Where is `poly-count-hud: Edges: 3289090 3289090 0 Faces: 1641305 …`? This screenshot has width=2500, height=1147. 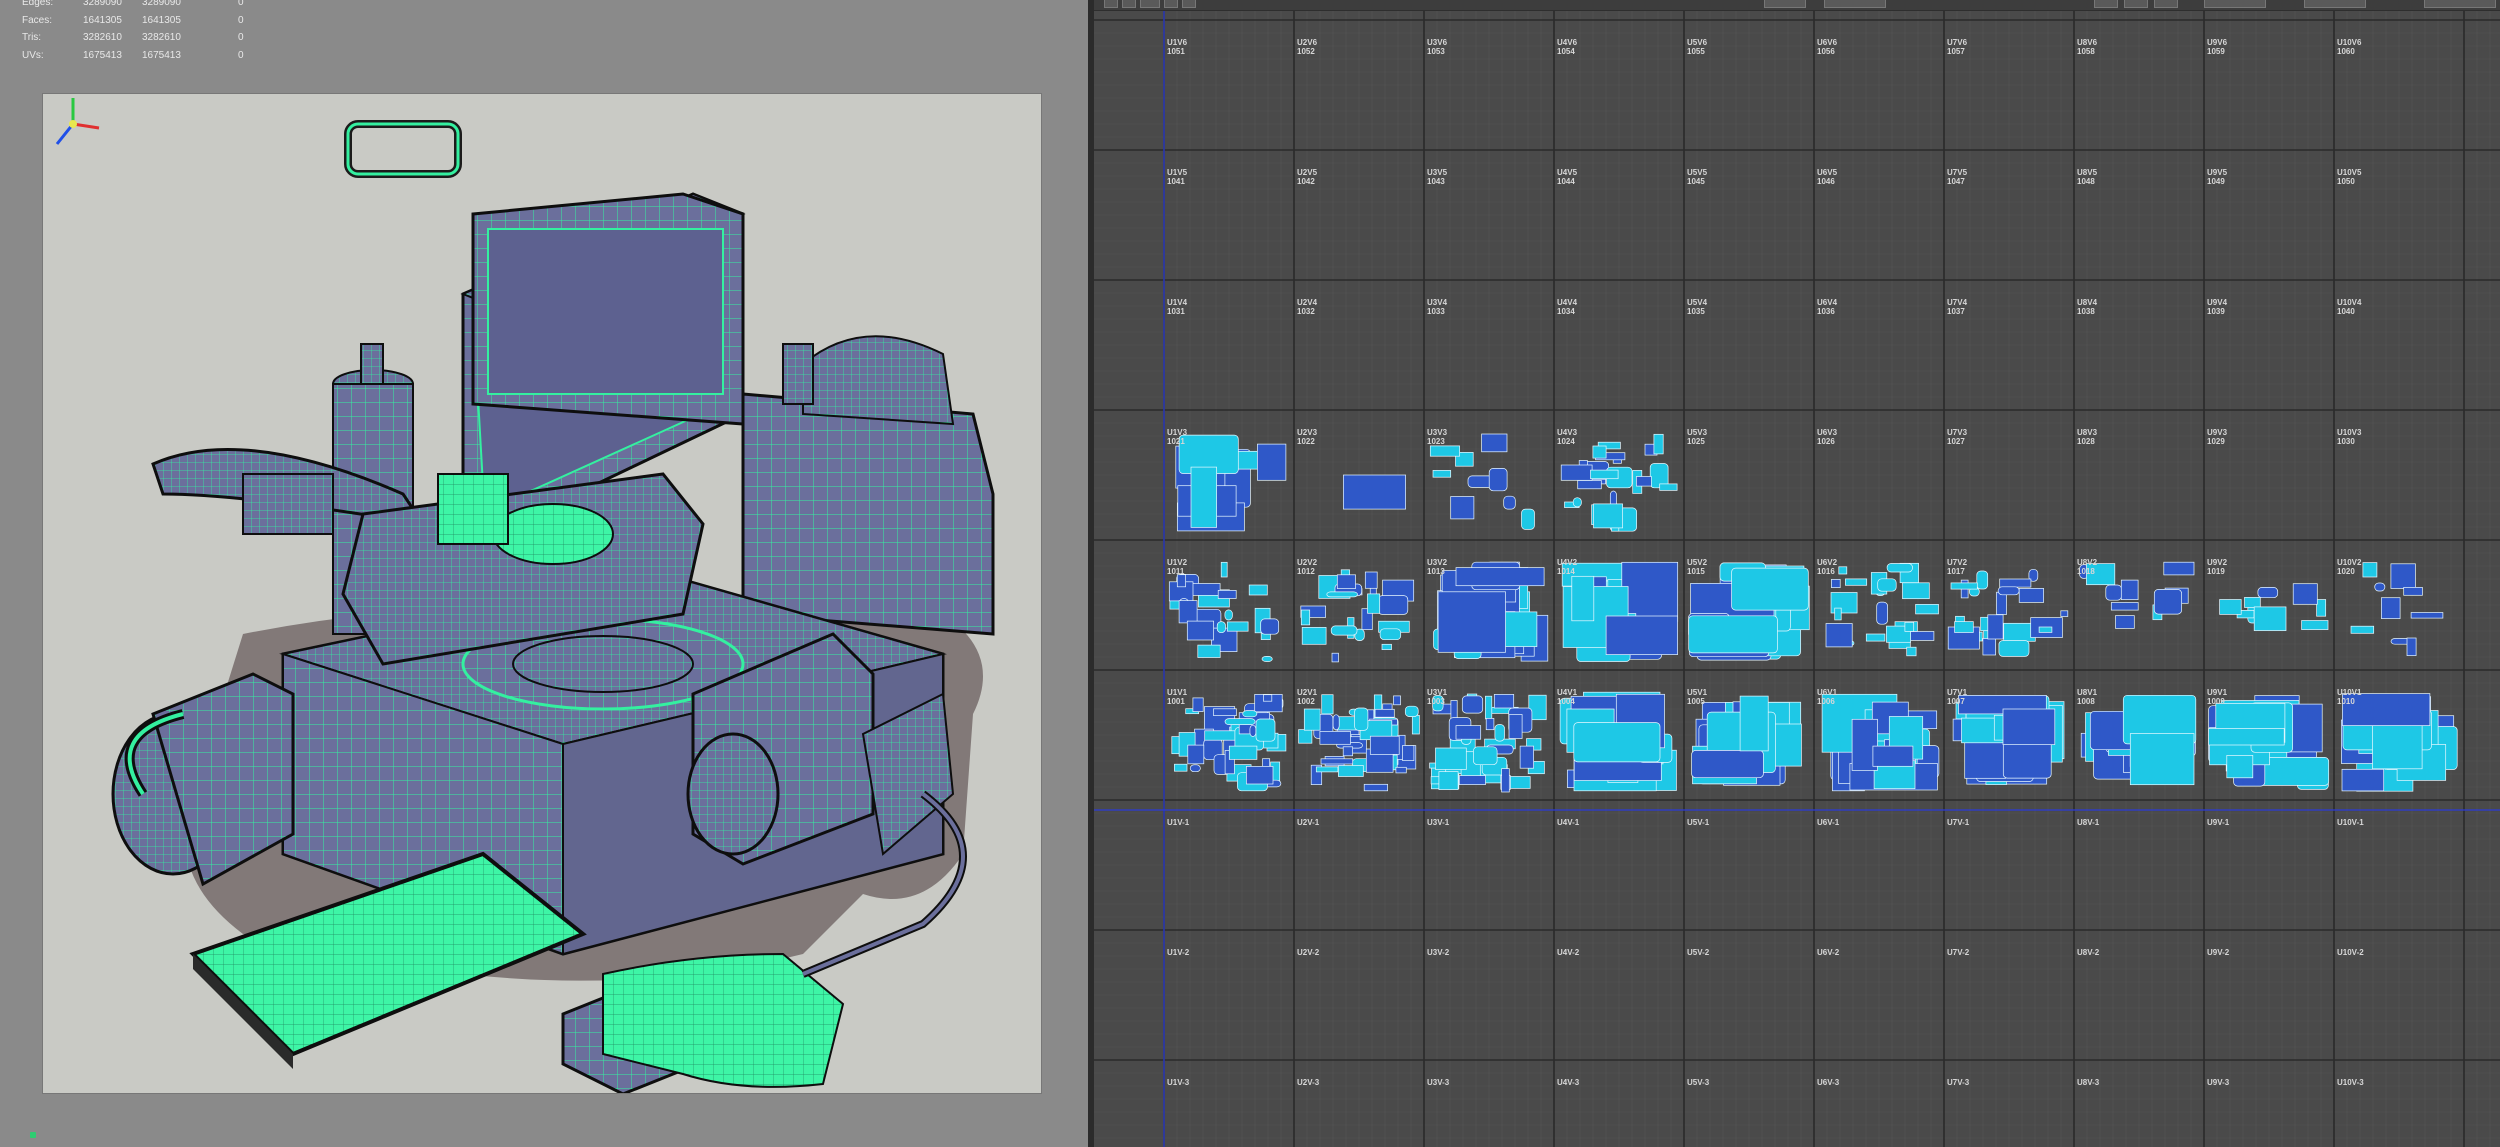 poly-count-hud: Edges: 3289090 3289090 0 Faces: 1641305 … is located at coordinates (133, 32).